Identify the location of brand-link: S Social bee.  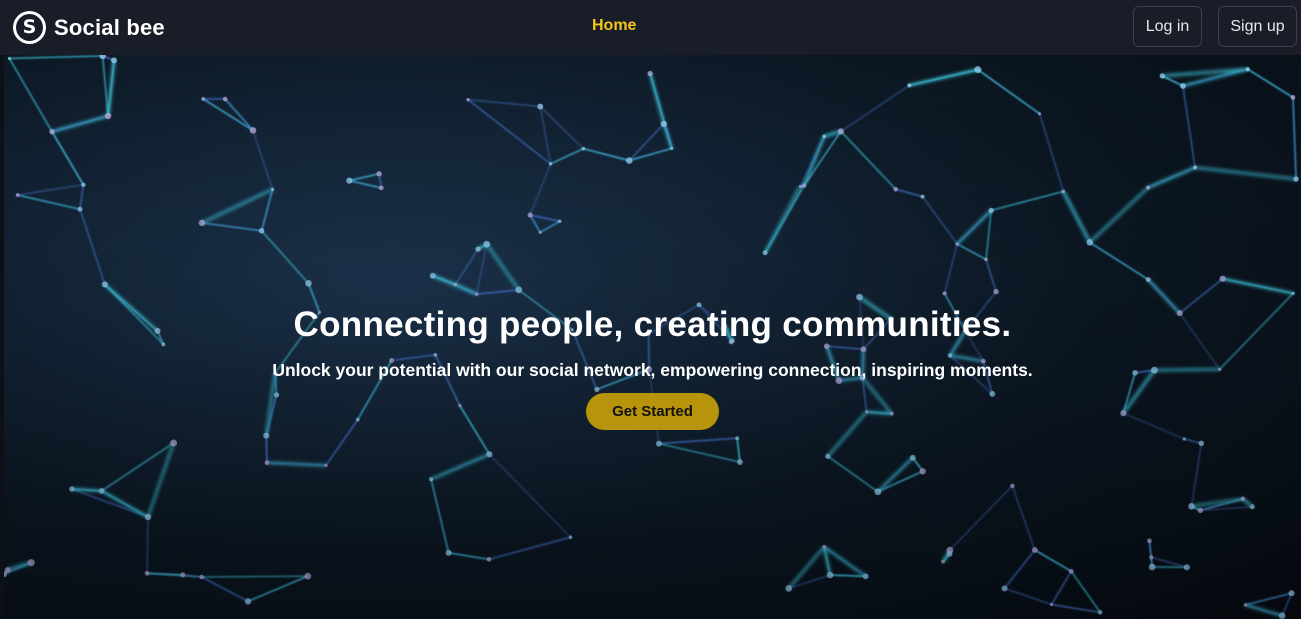
(89, 27).